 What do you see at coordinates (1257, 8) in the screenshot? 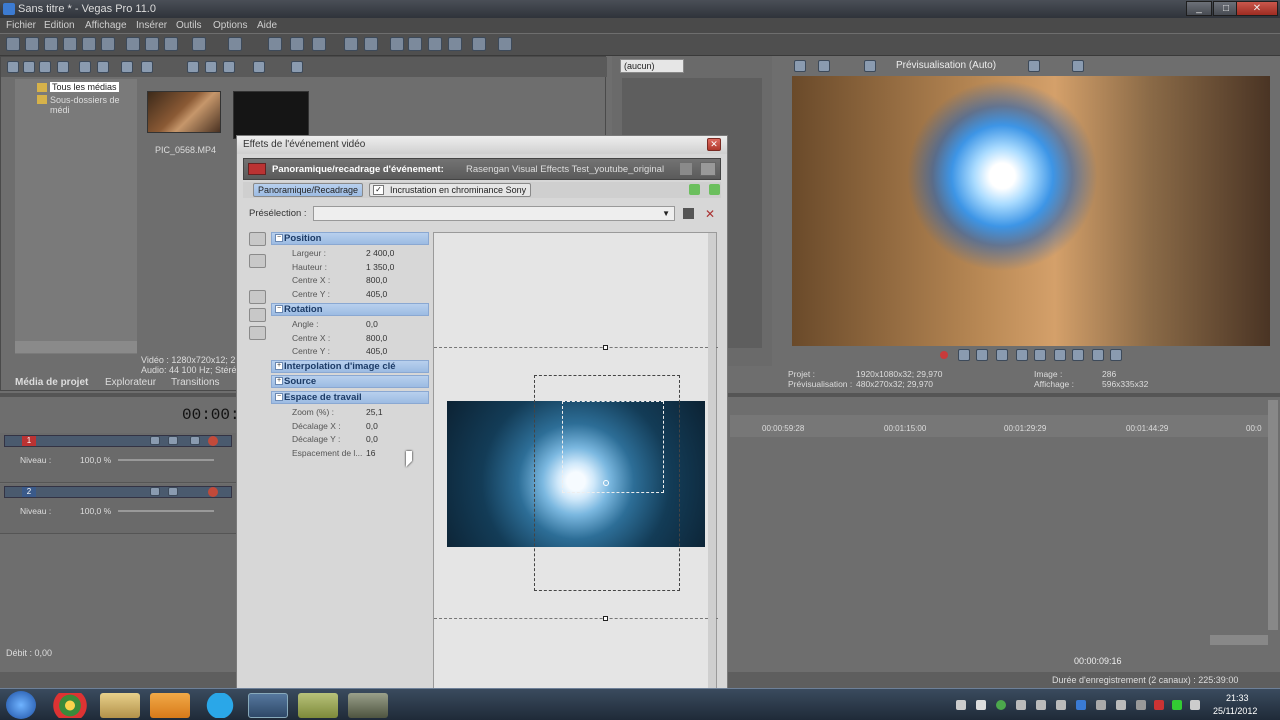
I see `close-button: ✕` at bounding box center [1257, 8].